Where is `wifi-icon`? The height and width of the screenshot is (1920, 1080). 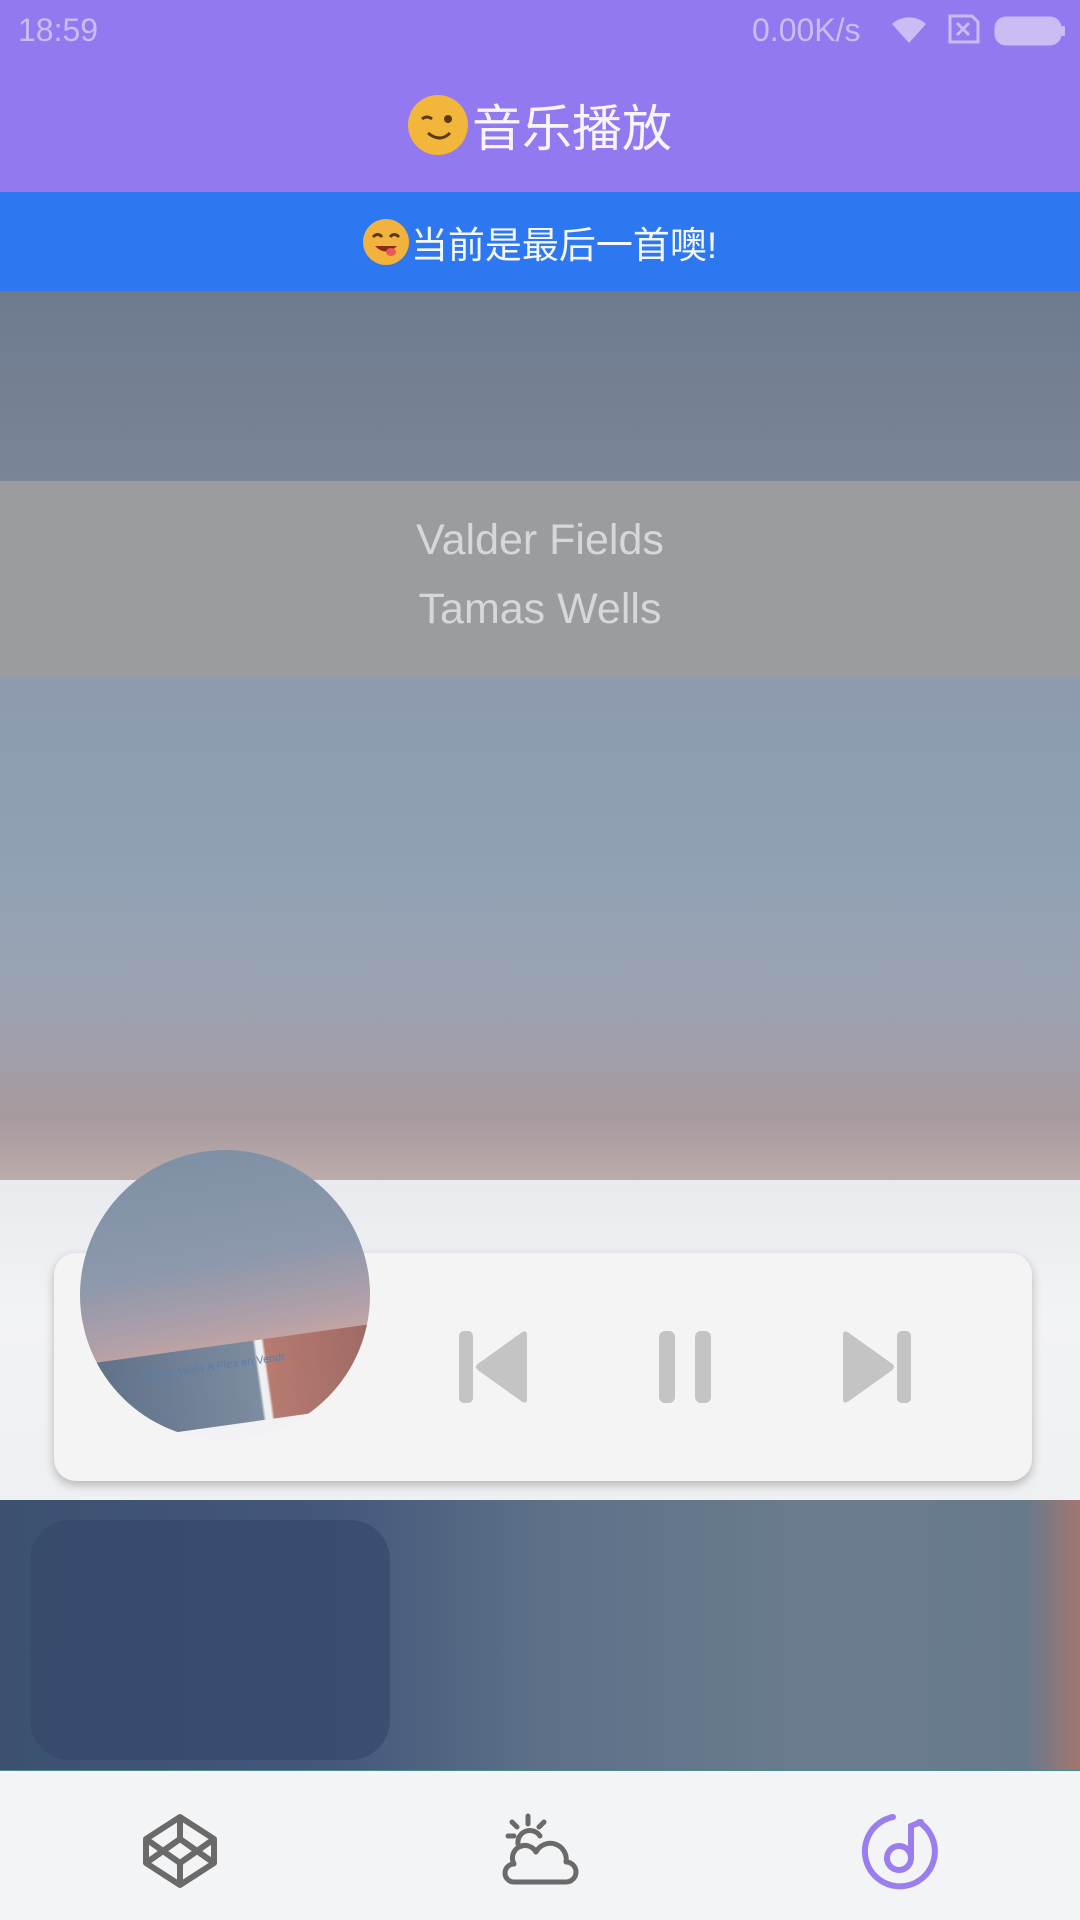 wifi-icon is located at coordinates (909, 33).